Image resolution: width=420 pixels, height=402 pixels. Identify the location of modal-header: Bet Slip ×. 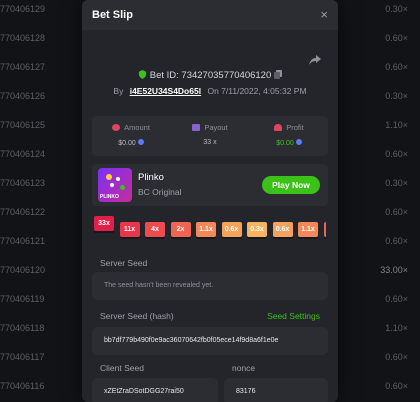
(210, 15).